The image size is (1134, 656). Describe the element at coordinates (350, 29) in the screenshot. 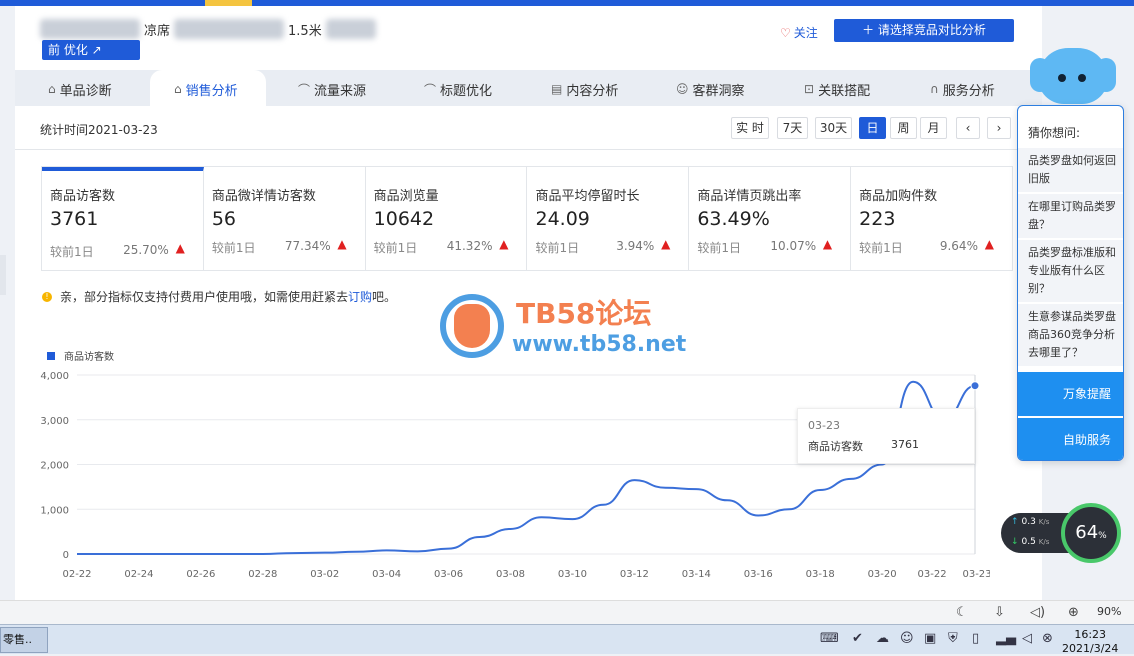

I see `blurred-title` at that location.